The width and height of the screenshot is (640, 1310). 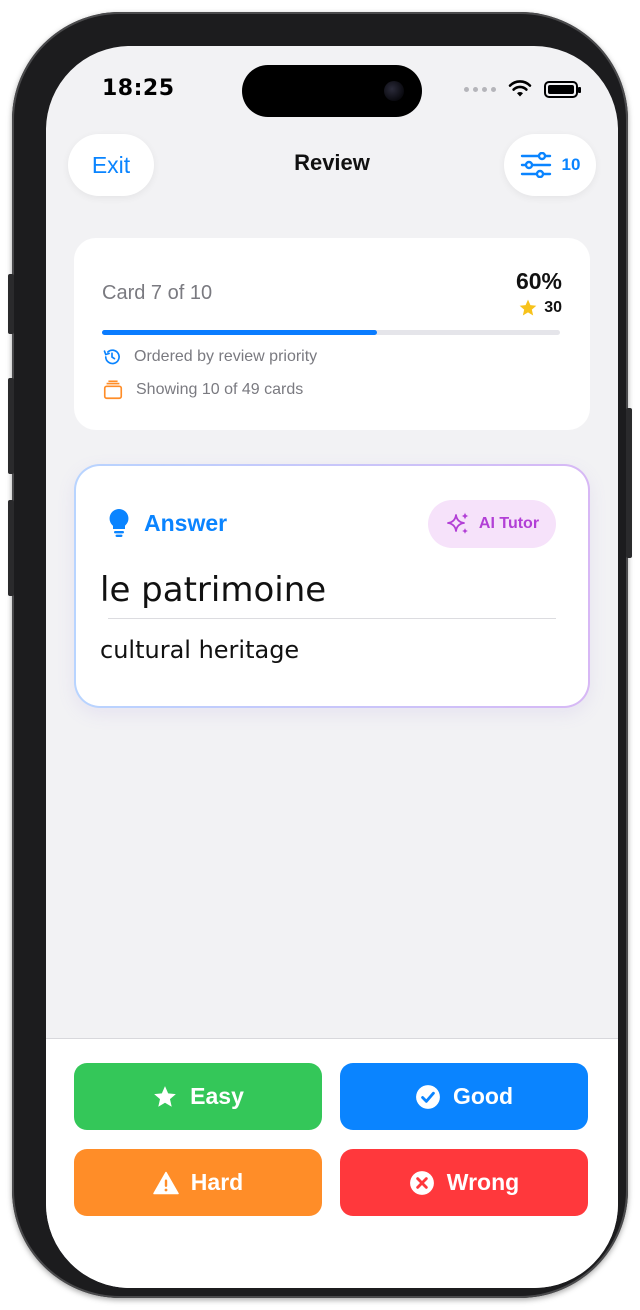 What do you see at coordinates (113, 390) in the screenshot?
I see `card-stack-icon` at bounding box center [113, 390].